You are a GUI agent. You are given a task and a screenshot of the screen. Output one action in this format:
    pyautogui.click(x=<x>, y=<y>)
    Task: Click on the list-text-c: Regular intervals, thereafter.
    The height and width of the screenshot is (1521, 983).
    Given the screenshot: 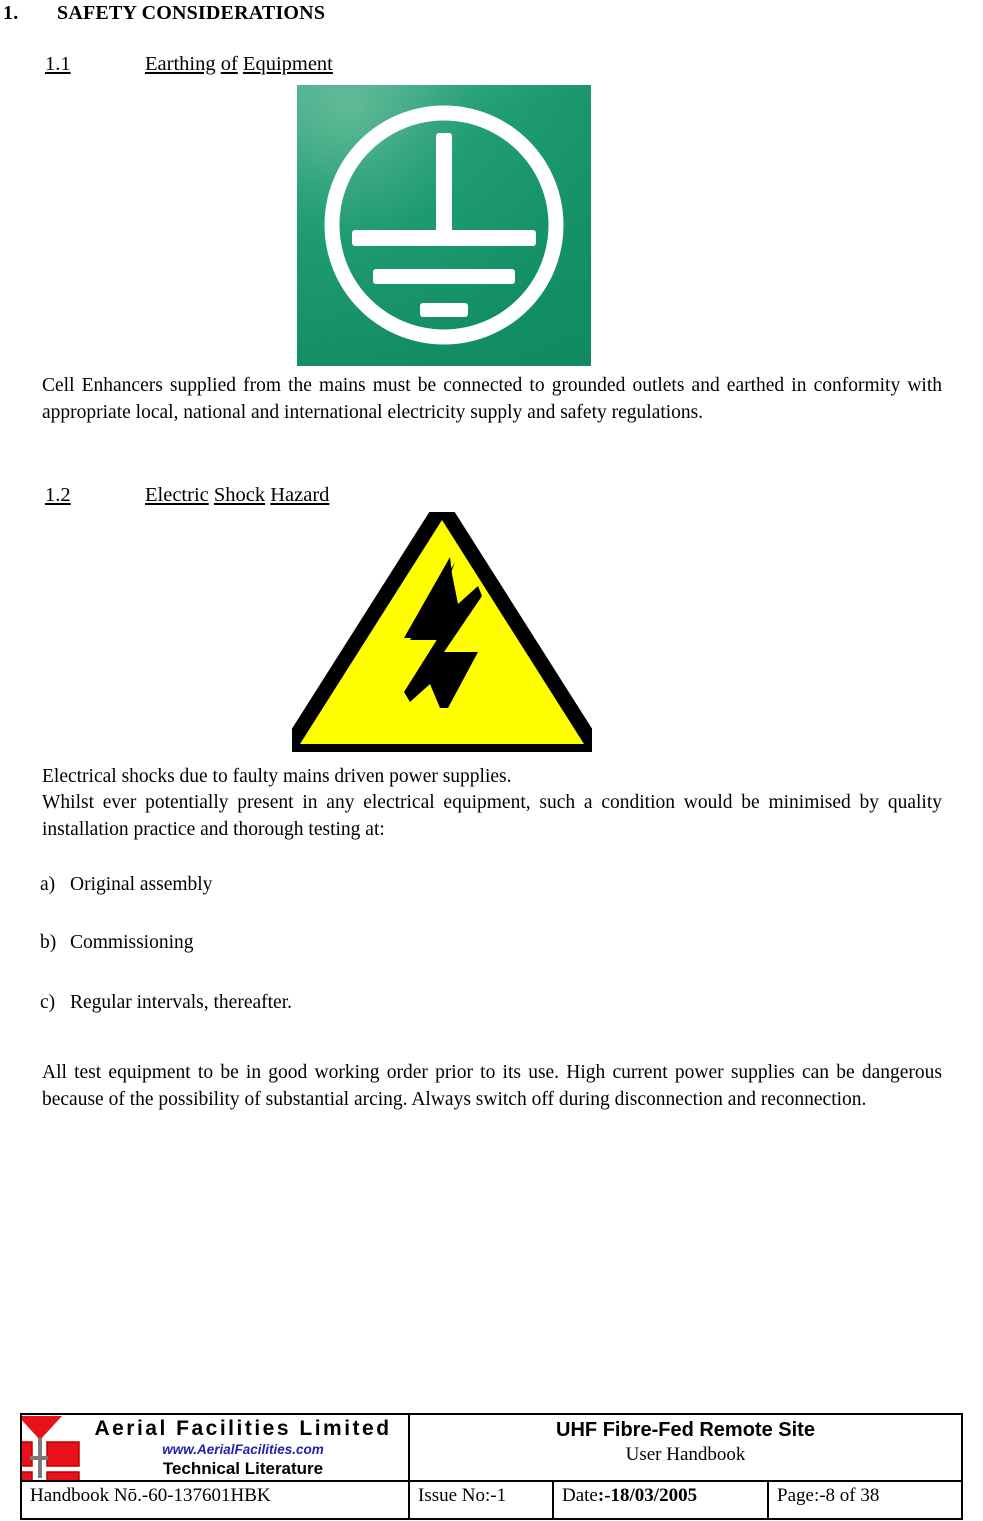 What is the action you would take?
    pyautogui.click(x=181, y=1002)
    